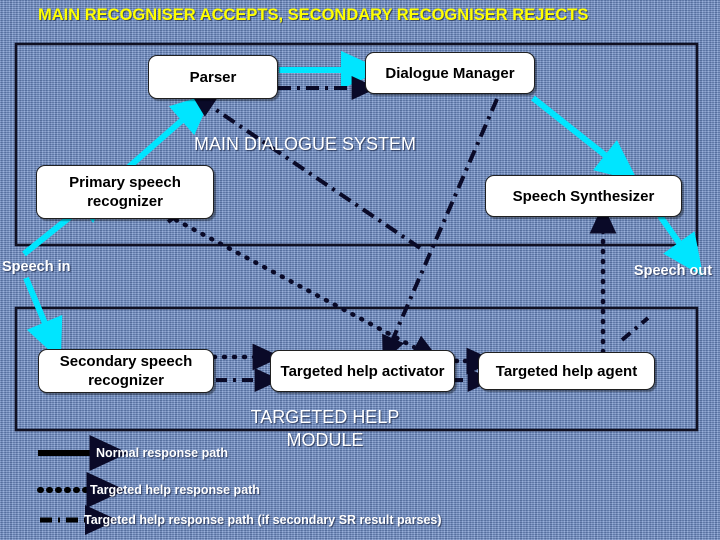  Describe the element at coordinates (213, 77) in the screenshot. I see `node-parser: Parser` at that location.